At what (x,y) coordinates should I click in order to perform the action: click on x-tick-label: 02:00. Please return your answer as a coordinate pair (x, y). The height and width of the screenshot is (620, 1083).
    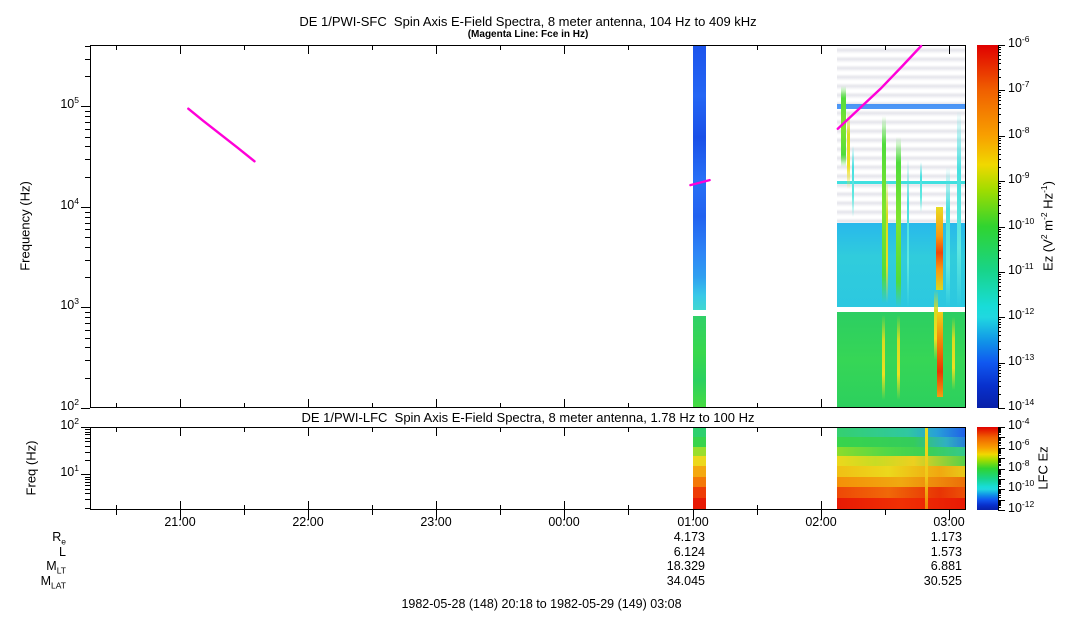
    Looking at the image, I should click on (821, 522).